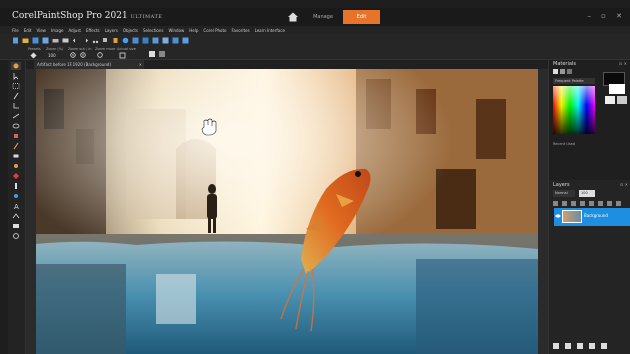 Image resolution: width=630 pixels, height=354 pixels. What do you see at coordinates (16, 86) in the screenshot?
I see `selection-tool-icon` at bounding box center [16, 86].